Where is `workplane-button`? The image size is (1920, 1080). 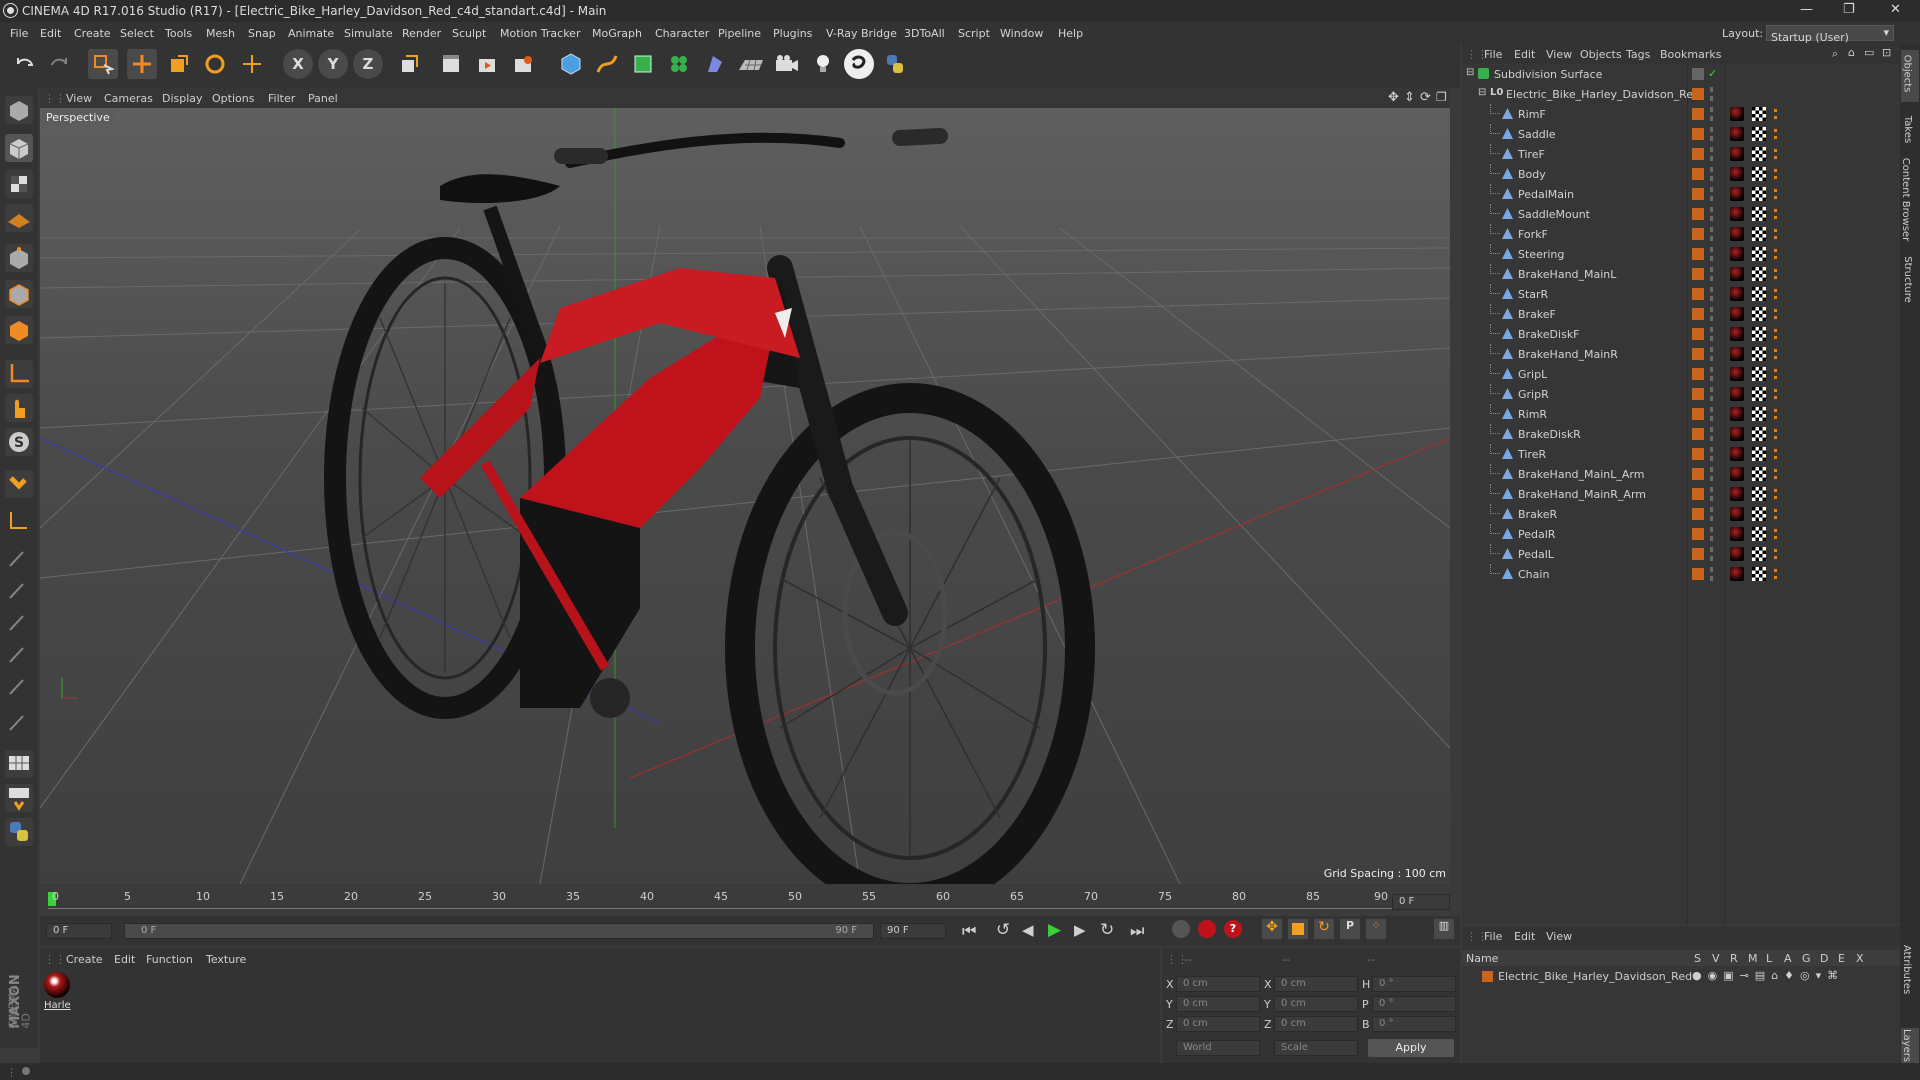
workplane-button is located at coordinates (19, 218).